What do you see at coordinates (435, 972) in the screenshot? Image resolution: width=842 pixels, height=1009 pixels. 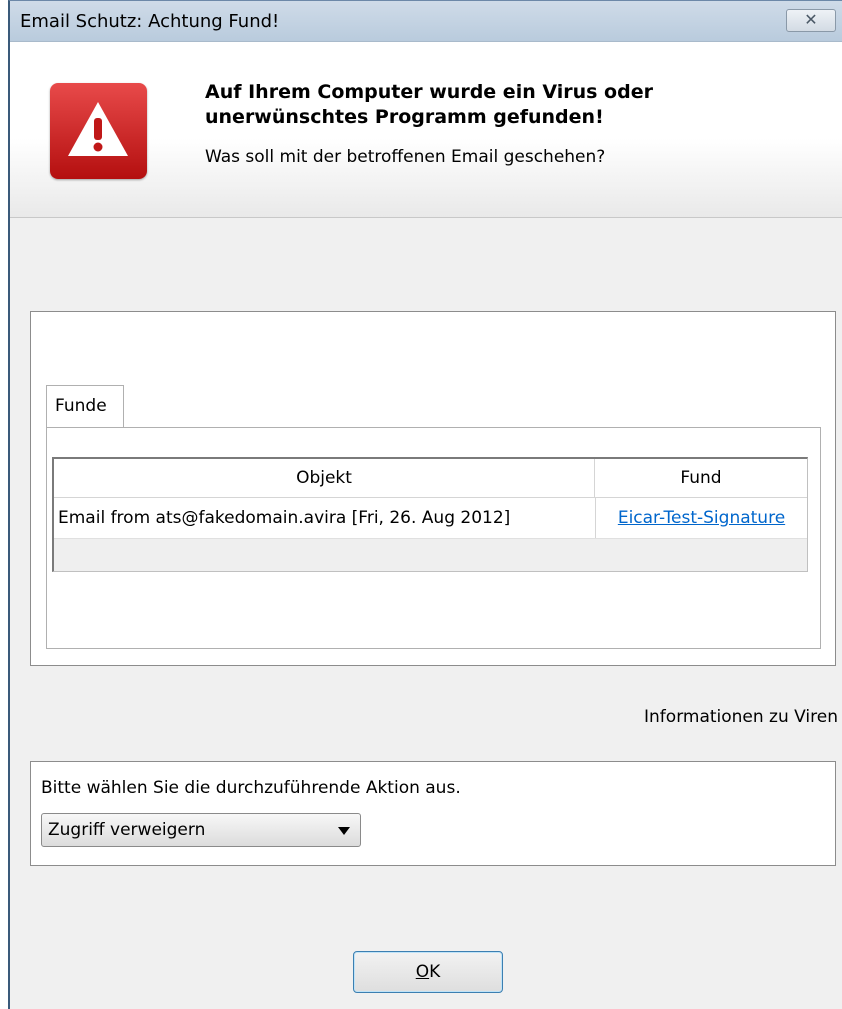 I see `ok-label-rest: K` at bounding box center [435, 972].